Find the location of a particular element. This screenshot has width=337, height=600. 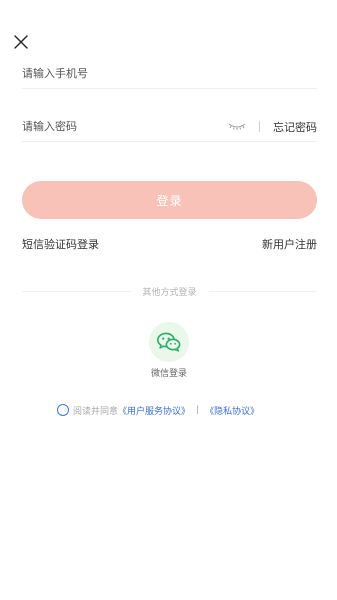

eye-closed-icon is located at coordinates (237, 127).